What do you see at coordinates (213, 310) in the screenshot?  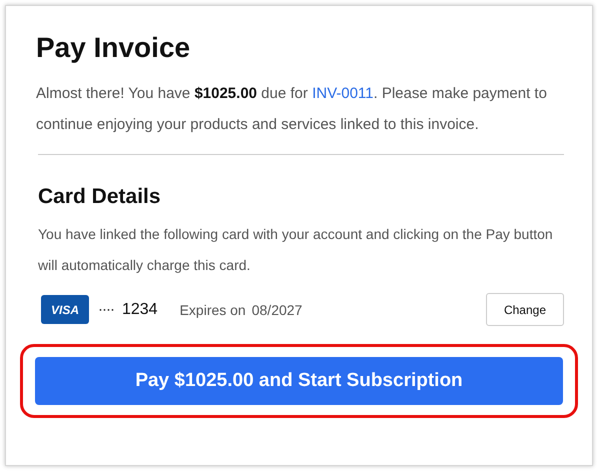 I see `expiry-label: Expires on` at bounding box center [213, 310].